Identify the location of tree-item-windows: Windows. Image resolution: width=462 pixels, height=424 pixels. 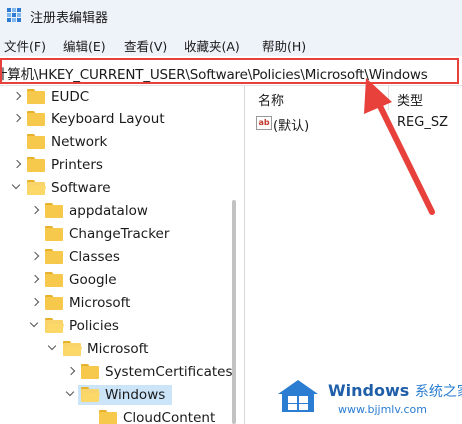
(114, 395).